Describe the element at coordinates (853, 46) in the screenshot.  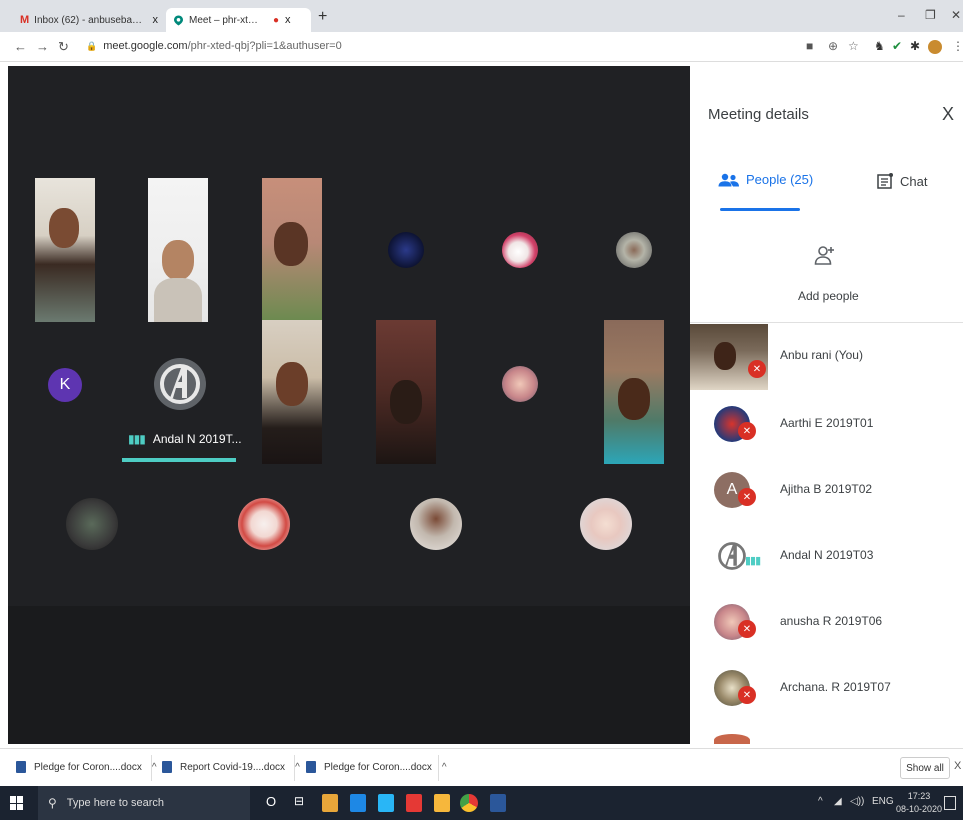
I see `bookmark-star-icon: ☆` at that location.